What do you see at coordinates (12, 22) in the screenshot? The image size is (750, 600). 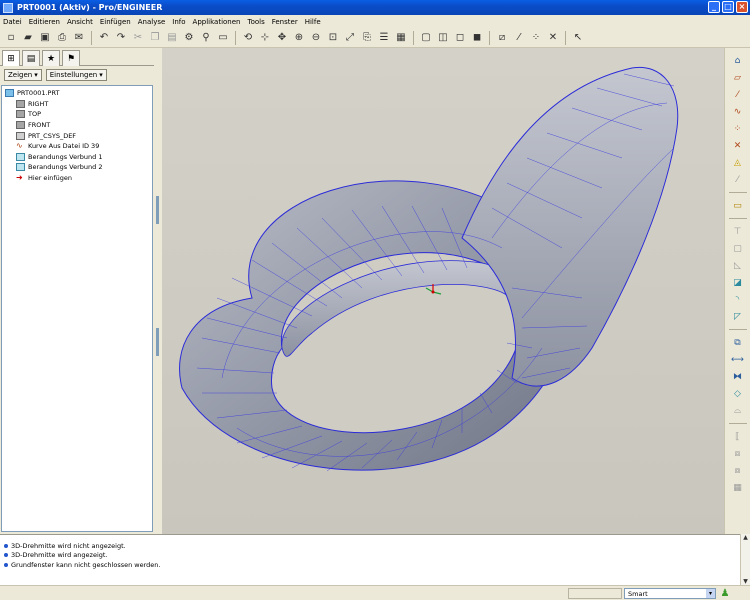 I see `menu-datei: Datei` at bounding box center [12, 22].